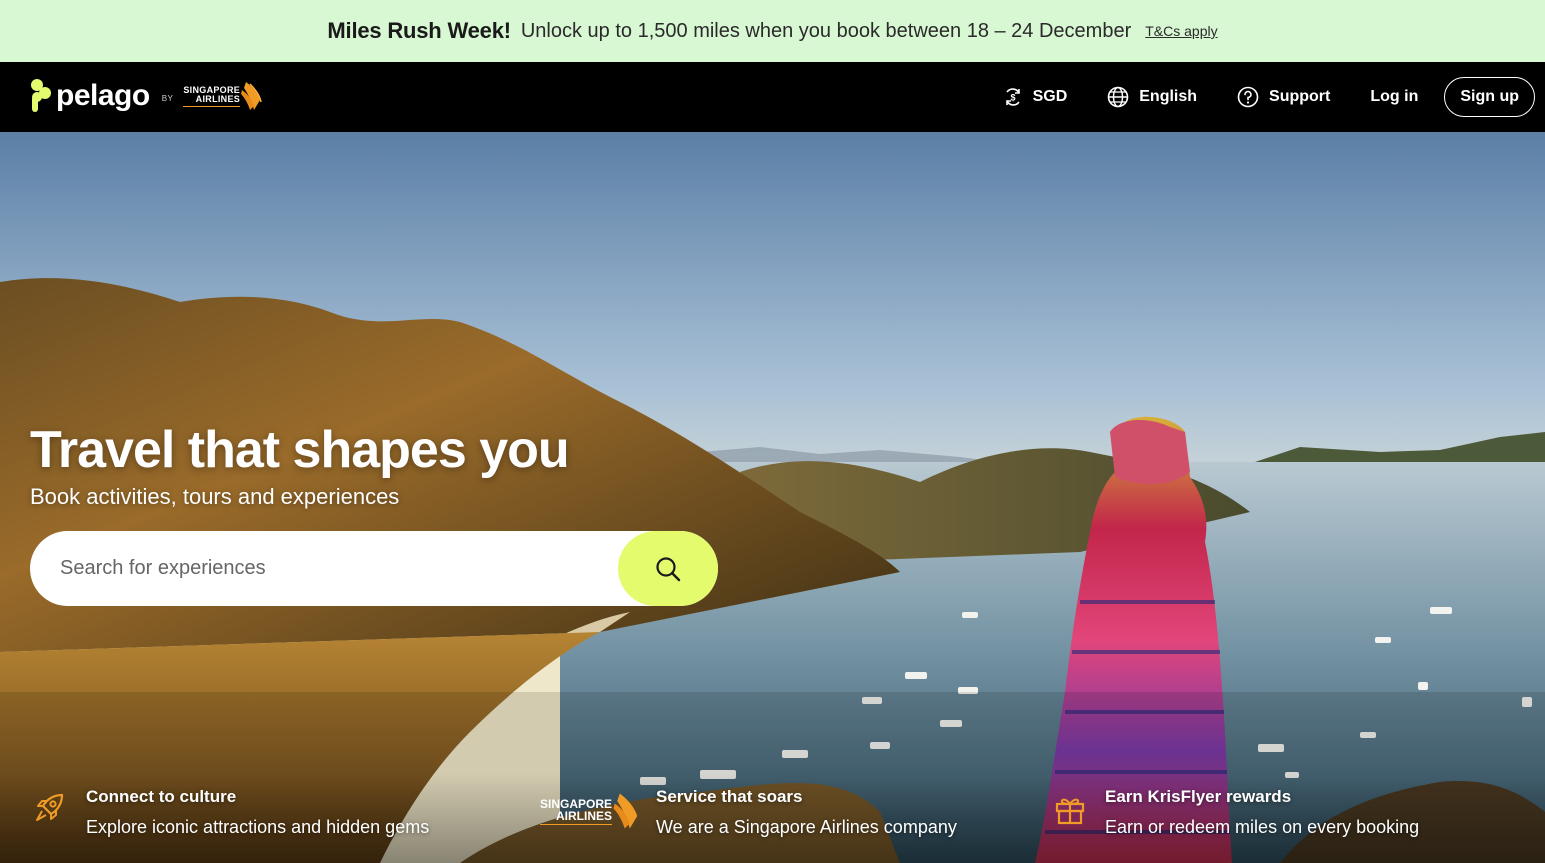 The height and width of the screenshot is (863, 1545). I want to click on feature-title: Connect to culture, so click(161, 796).